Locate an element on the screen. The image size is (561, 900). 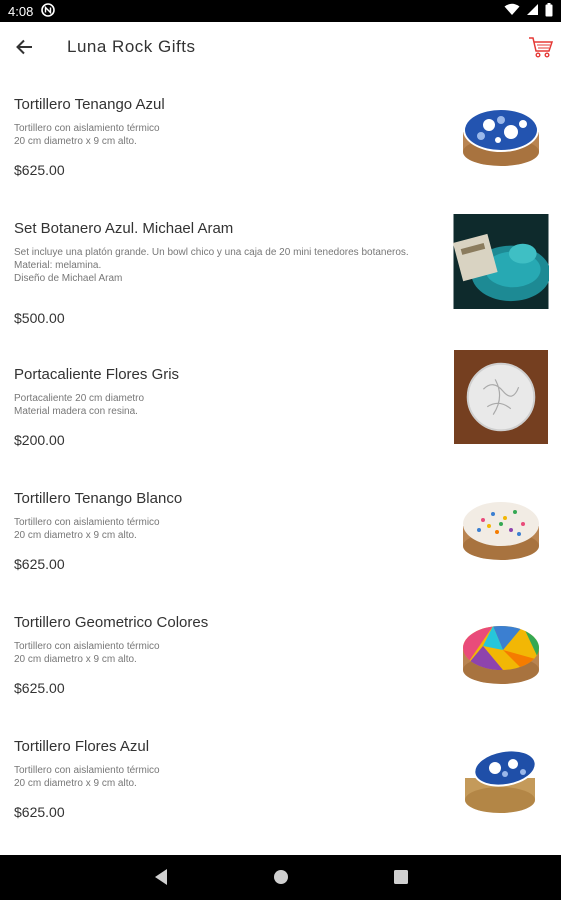
blue-flower-tortilla-warmer-image is located at coordinates (501, 781).